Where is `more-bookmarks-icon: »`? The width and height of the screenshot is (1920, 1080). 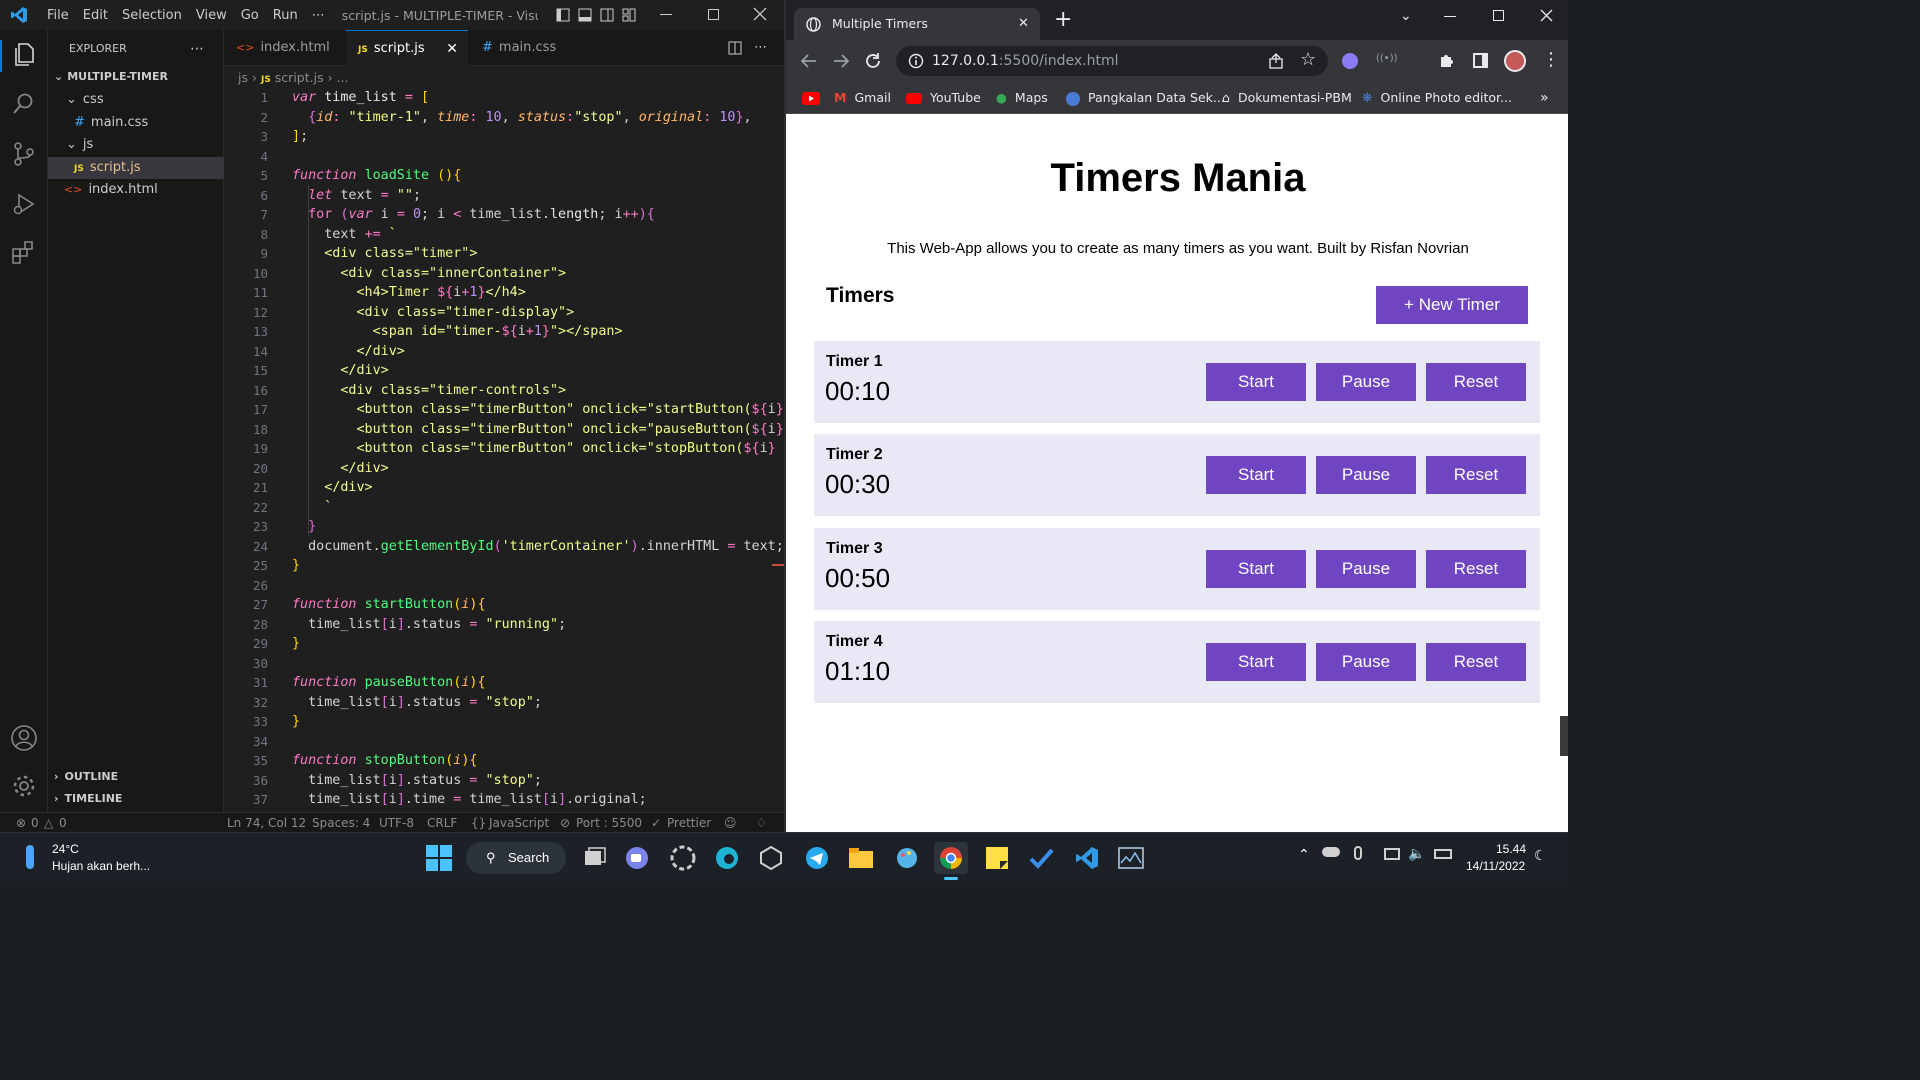
more-bookmarks-icon: » is located at coordinates (1544, 98).